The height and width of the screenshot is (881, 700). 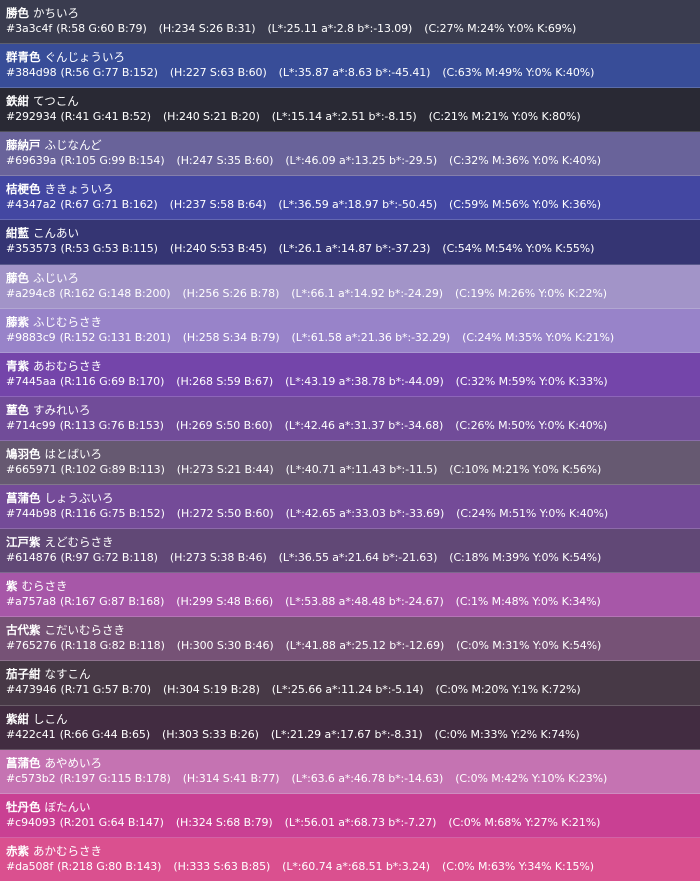 What do you see at coordinates (525, 558) in the screenshot?
I see `color-cmyk-value: (C:18% M:39% Y:0% K:54%)` at bounding box center [525, 558].